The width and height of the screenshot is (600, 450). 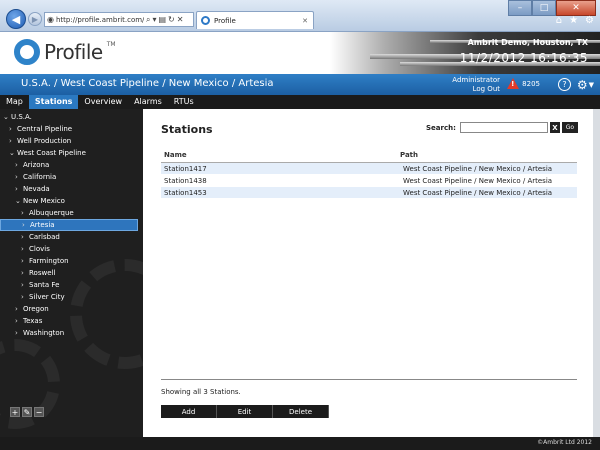 I want to click on clear-search-button: X, so click(x=554, y=127).